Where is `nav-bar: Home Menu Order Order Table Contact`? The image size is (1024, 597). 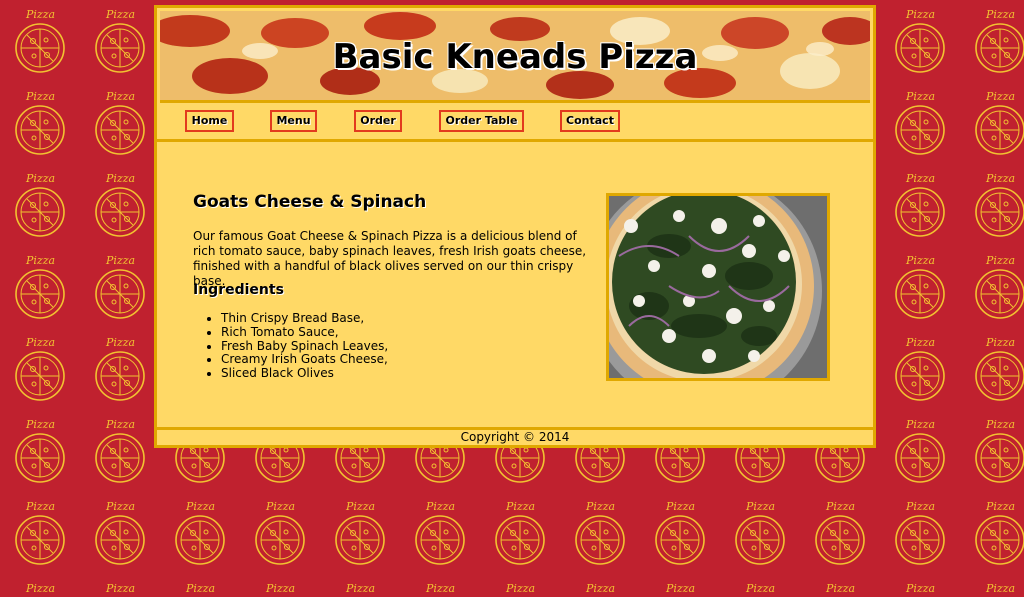
nav-bar: Home Menu Order Order Table Contact is located at coordinates (515, 122).